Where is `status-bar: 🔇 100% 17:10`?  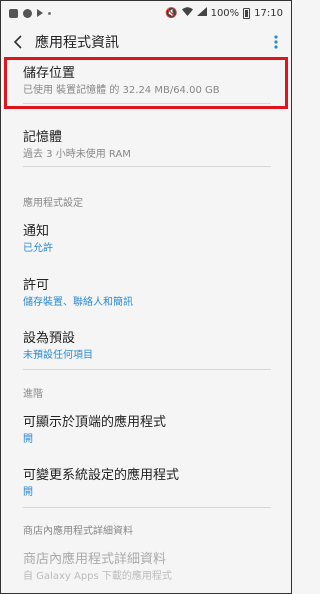
status-bar: 🔇 100% 17:10 is located at coordinates (146, 13).